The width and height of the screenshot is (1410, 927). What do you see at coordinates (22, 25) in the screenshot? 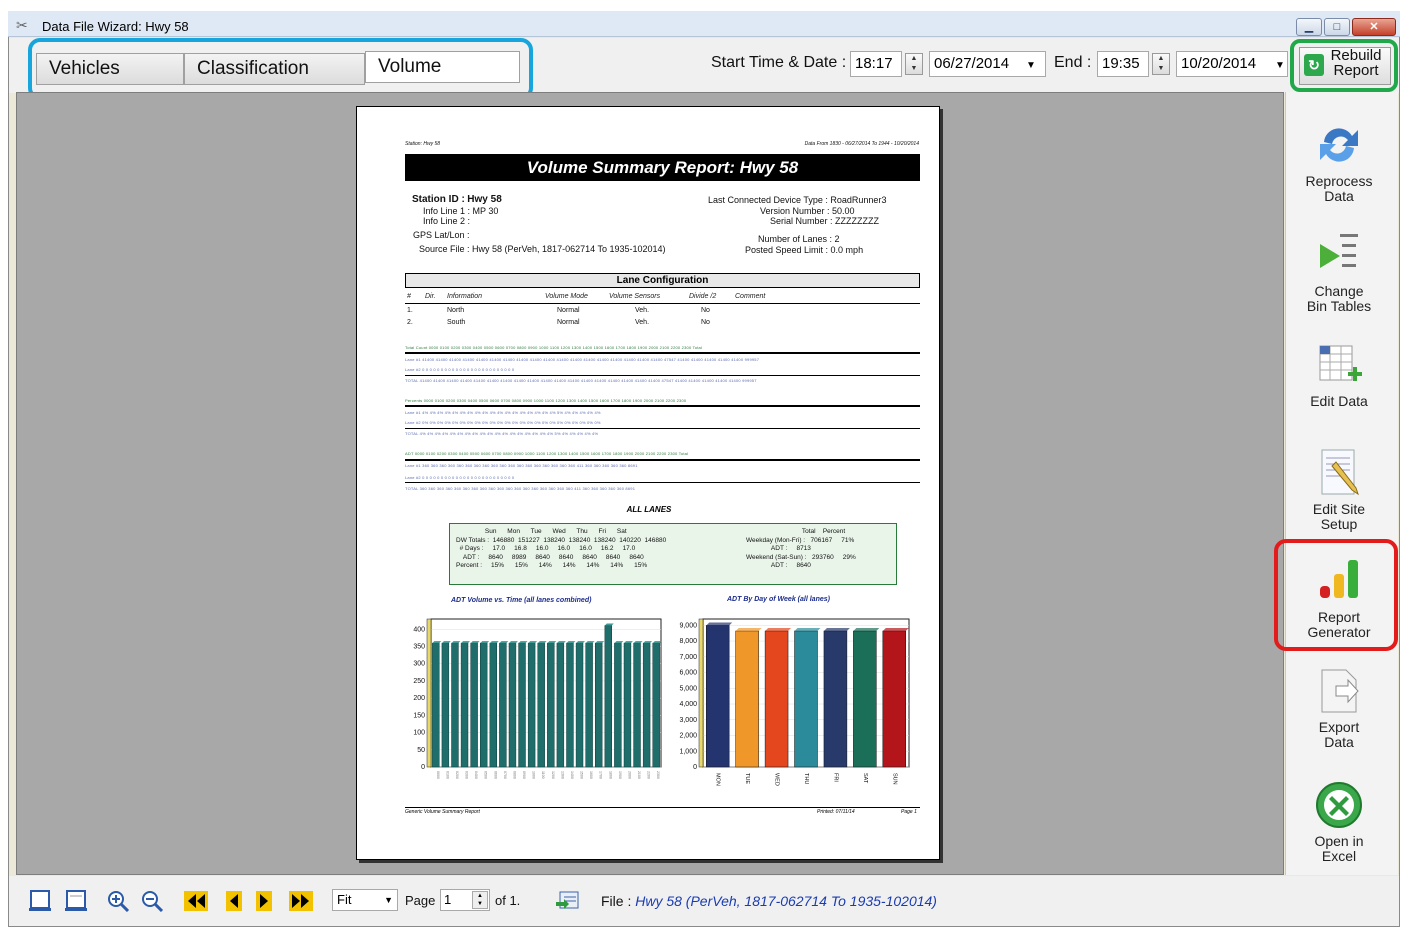
I see `app-icon: ✂` at bounding box center [22, 25].